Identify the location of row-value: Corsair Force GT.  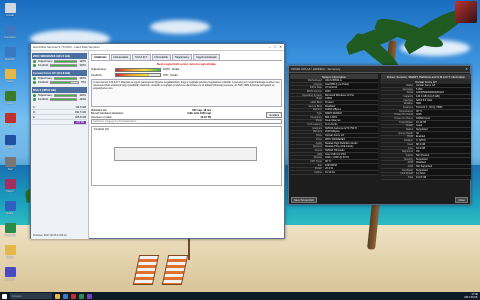
(443, 85).